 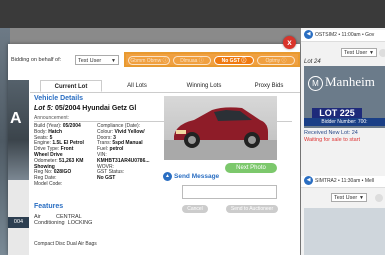 I want to click on option-button-no-gst: No GST ⓘ, so click(x=234, y=60).